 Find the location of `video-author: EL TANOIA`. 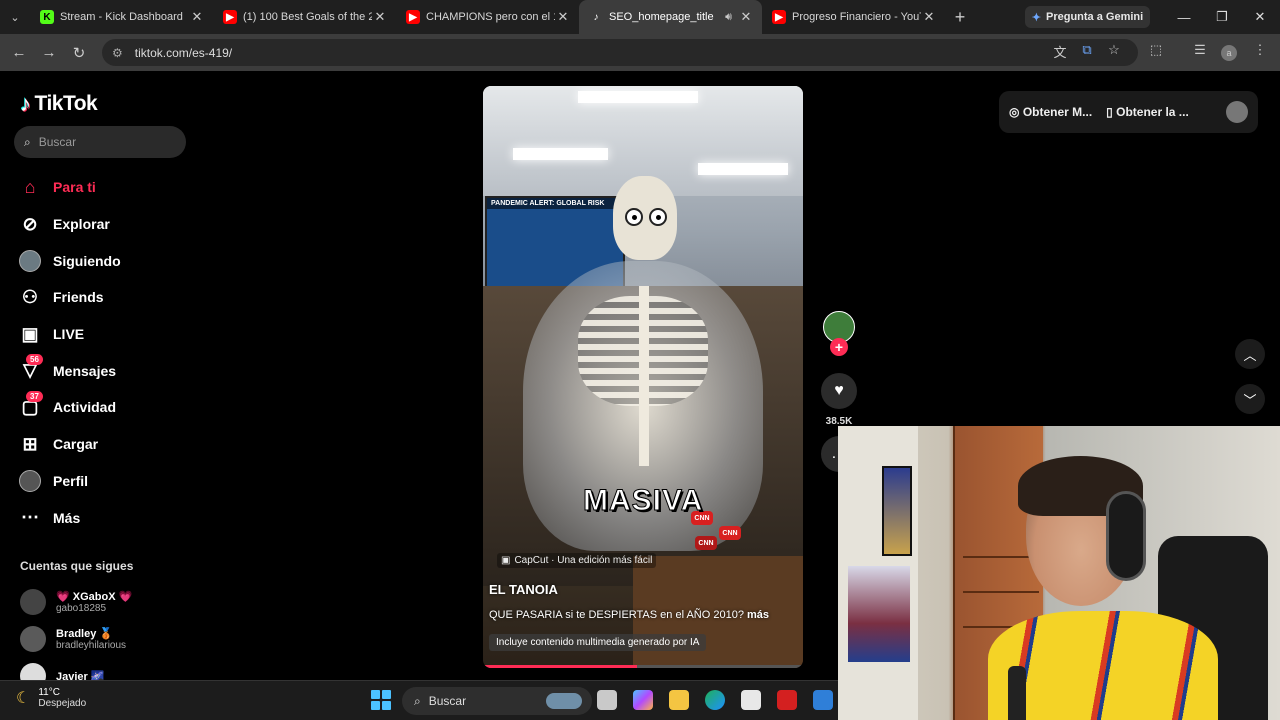

video-author: EL TANOIA is located at coordinates (523, 589).